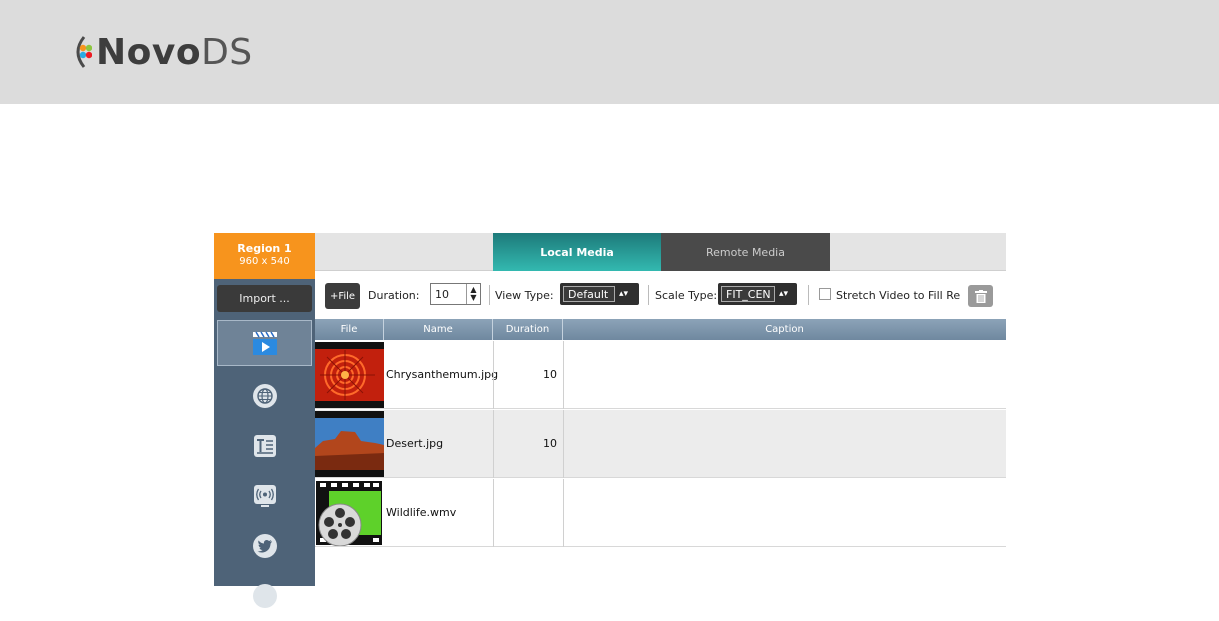  I want to click on text-icon, so click(264, 446).